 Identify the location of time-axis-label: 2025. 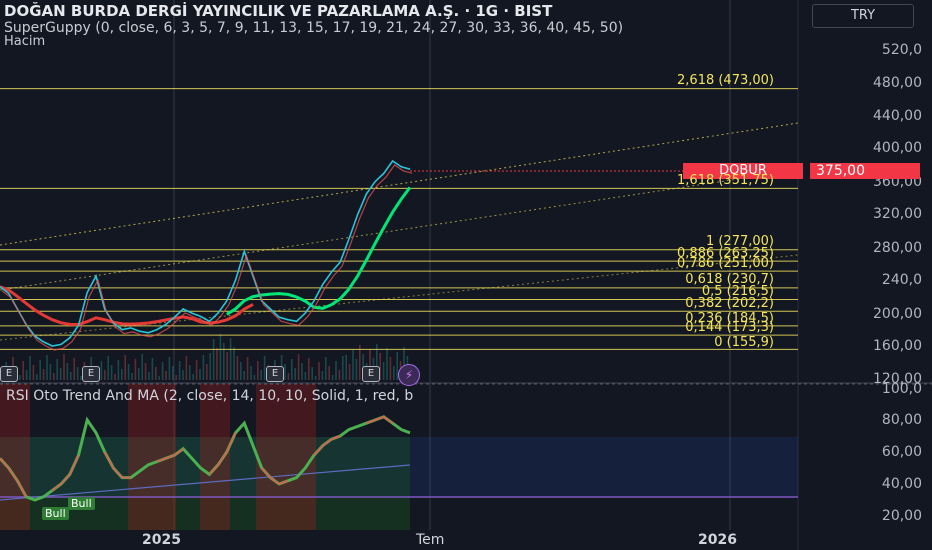
(161, 540).